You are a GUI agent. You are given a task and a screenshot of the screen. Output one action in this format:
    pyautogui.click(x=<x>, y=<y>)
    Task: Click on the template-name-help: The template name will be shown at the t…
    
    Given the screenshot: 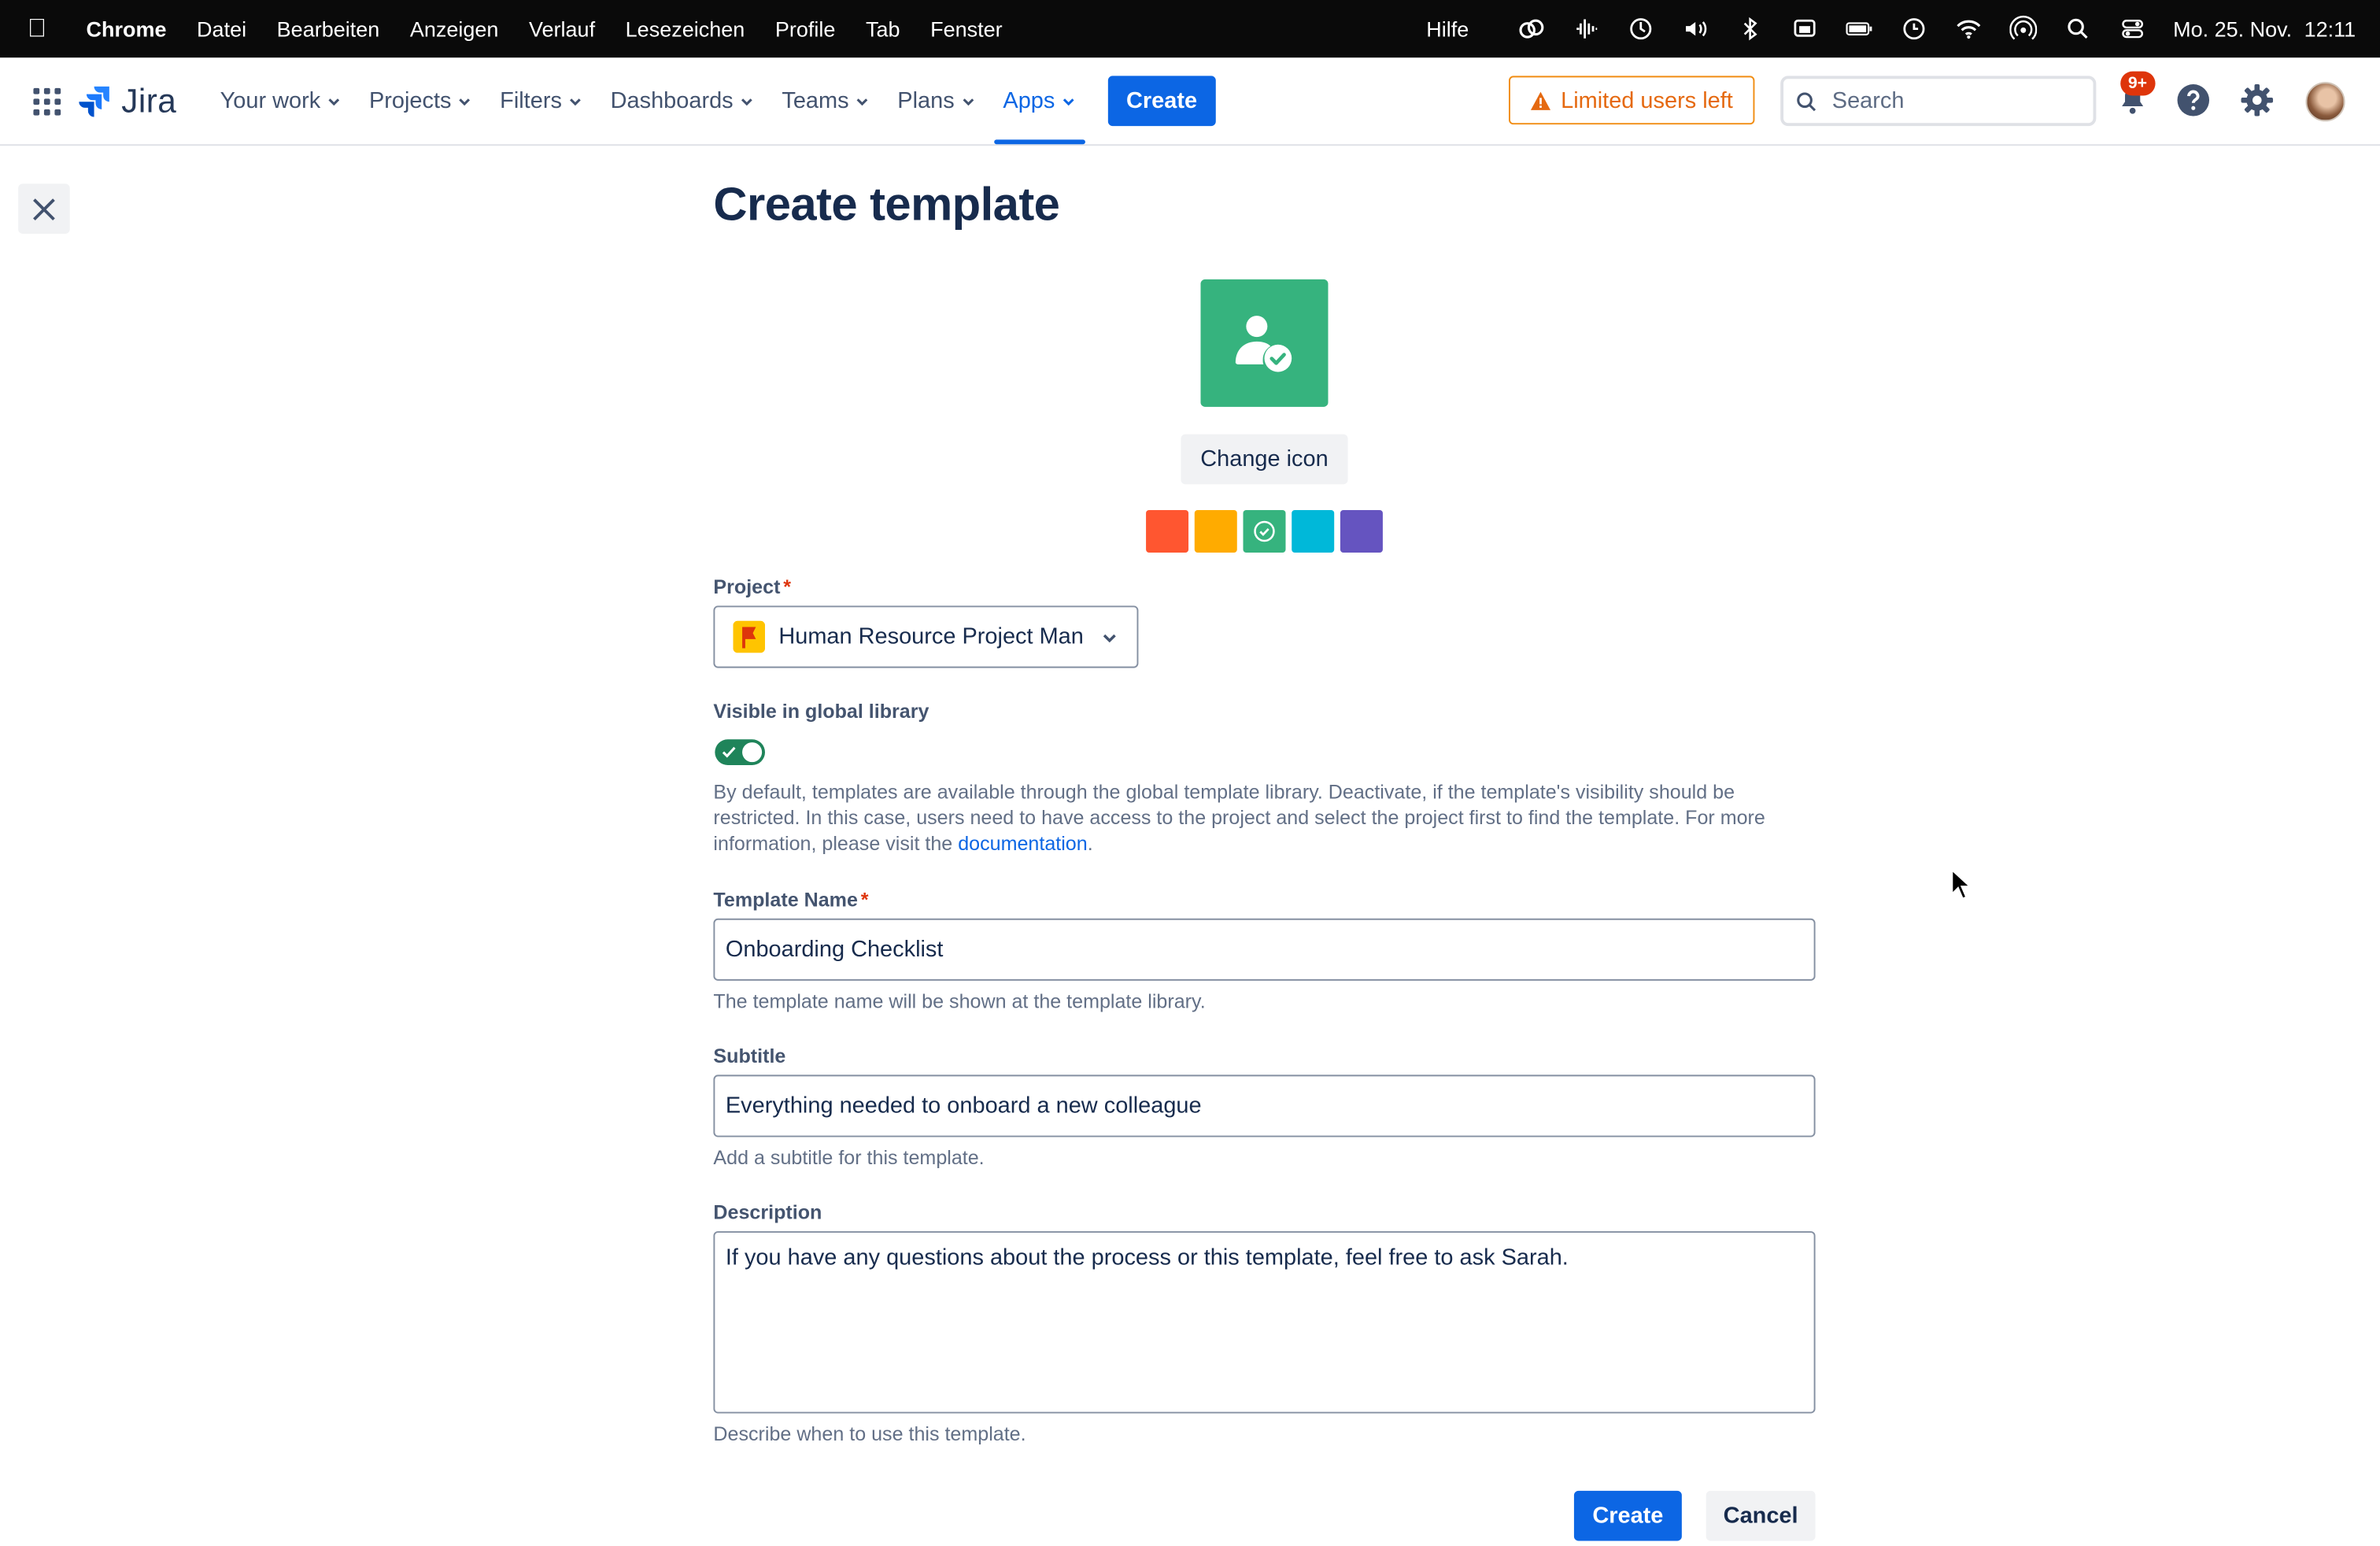 What is the action you would take?
    pyautogui.click(x=959, y=1001)
    